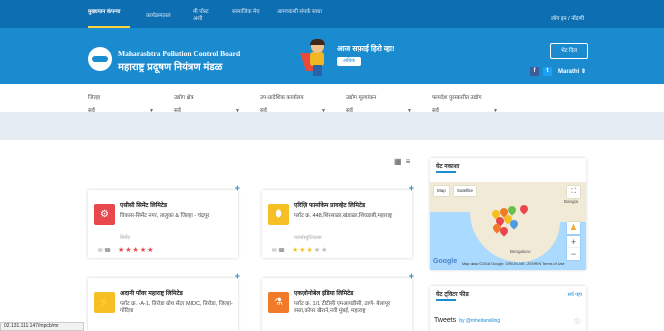  Describe the element at coordinates (125, 238) in the screenshot. I see `company-sector: सिमेंट` at that location.